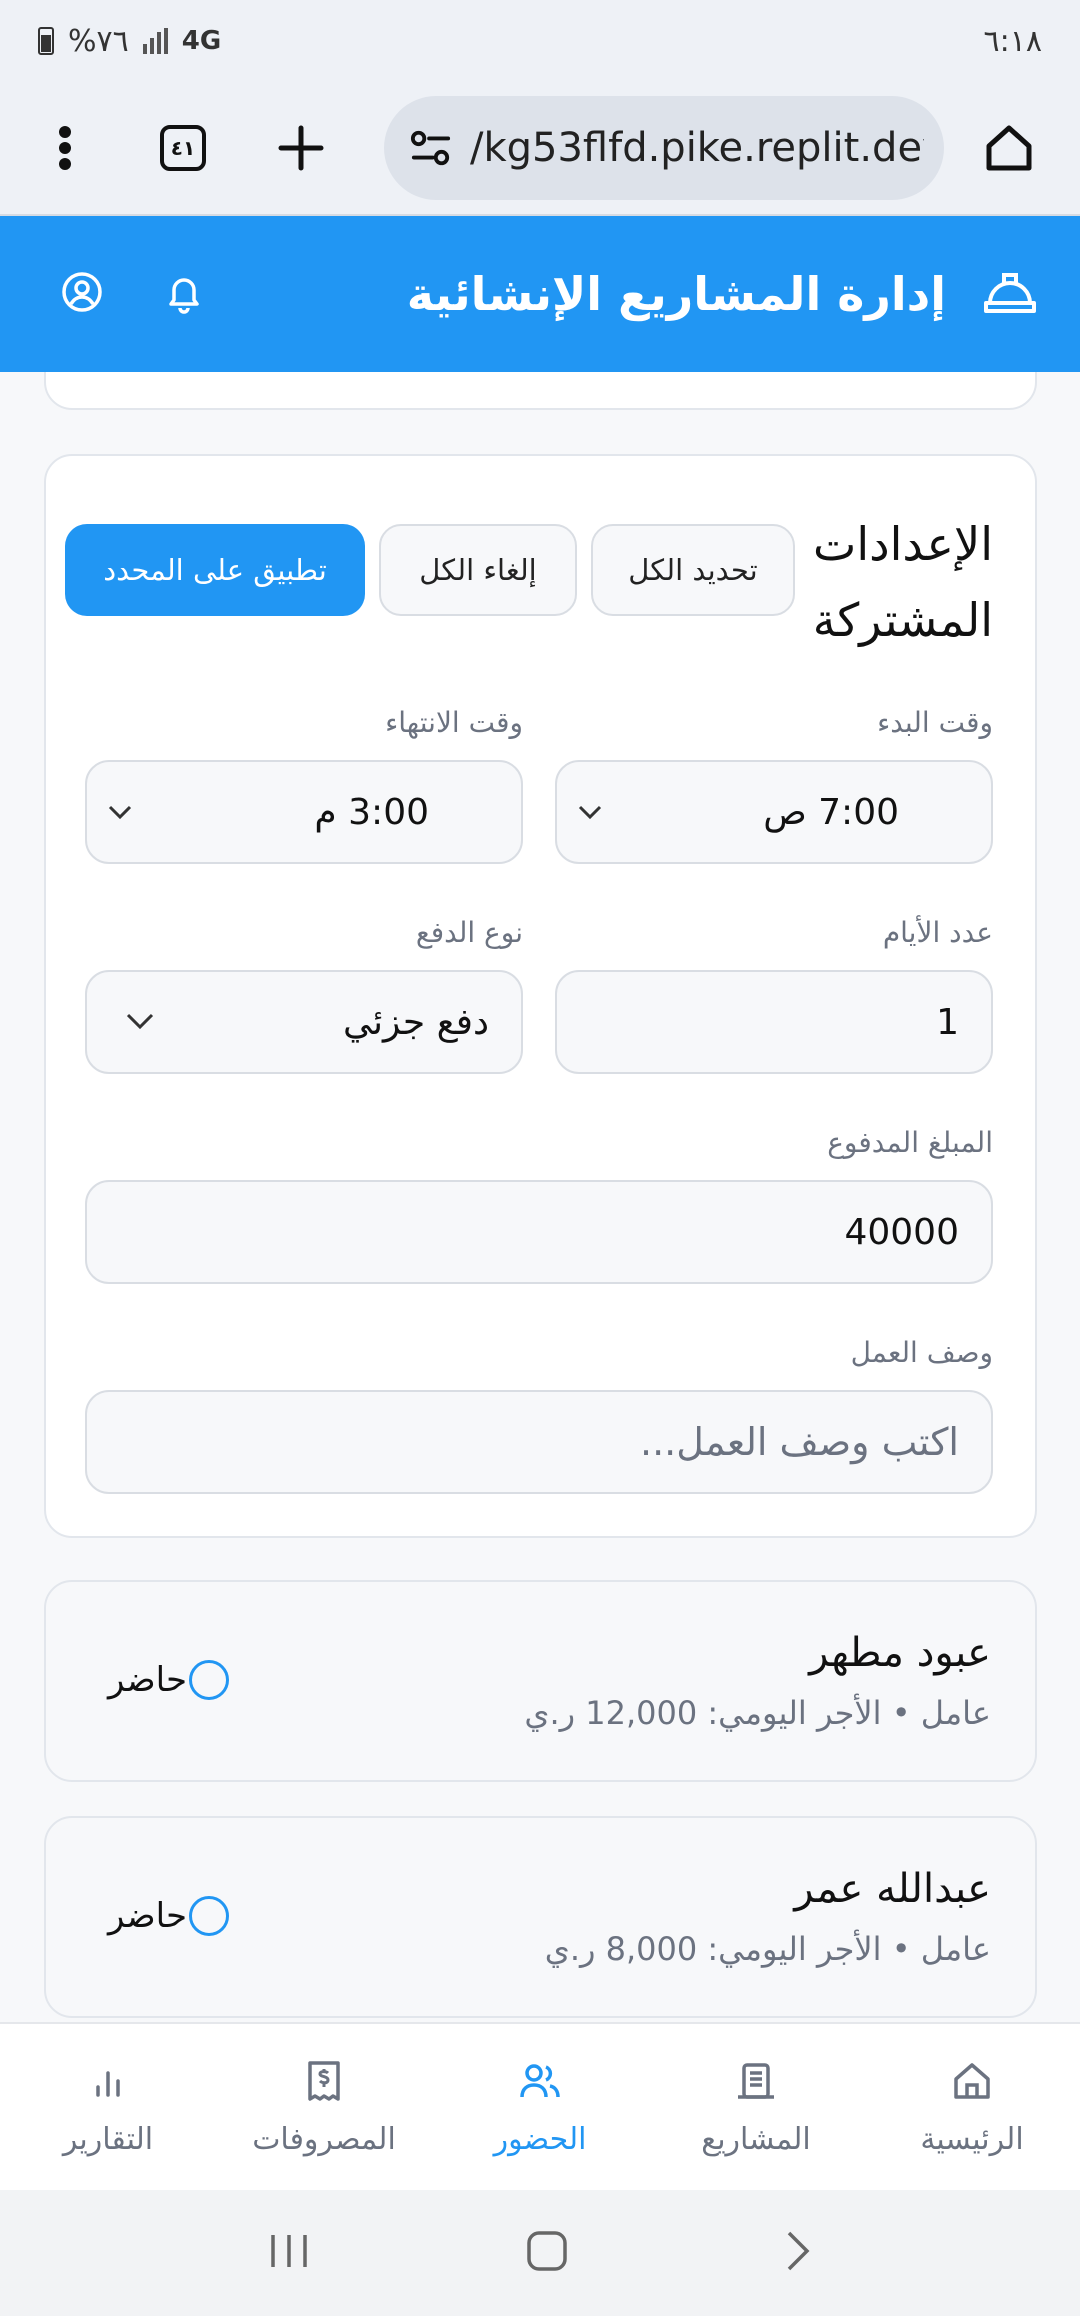  I want to click on address-bar: /kg53flfd.pike.replit.dev, so click(664, 148).